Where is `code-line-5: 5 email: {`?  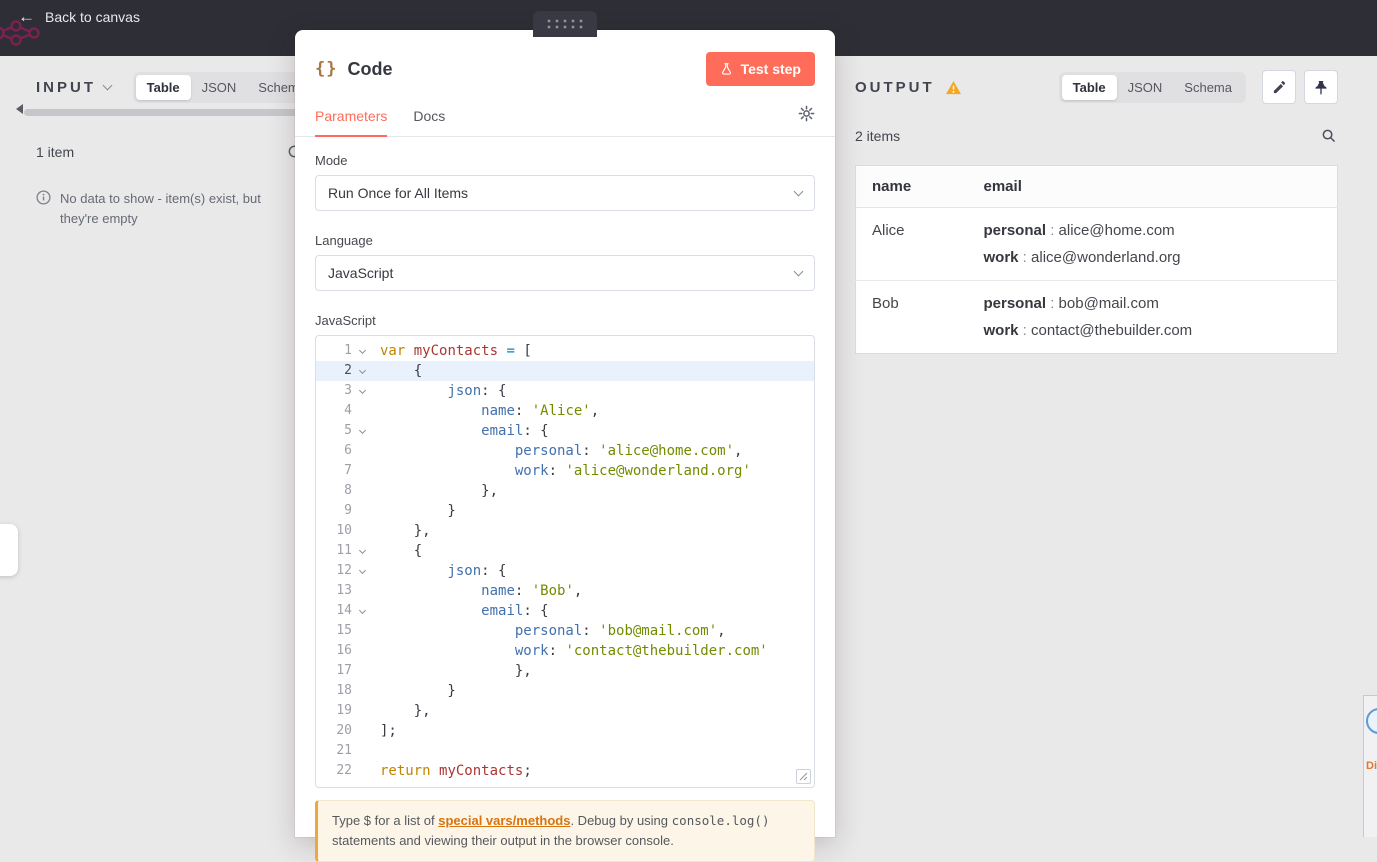
code-line-5: 5 email: { is located at coordinates (565, 431).